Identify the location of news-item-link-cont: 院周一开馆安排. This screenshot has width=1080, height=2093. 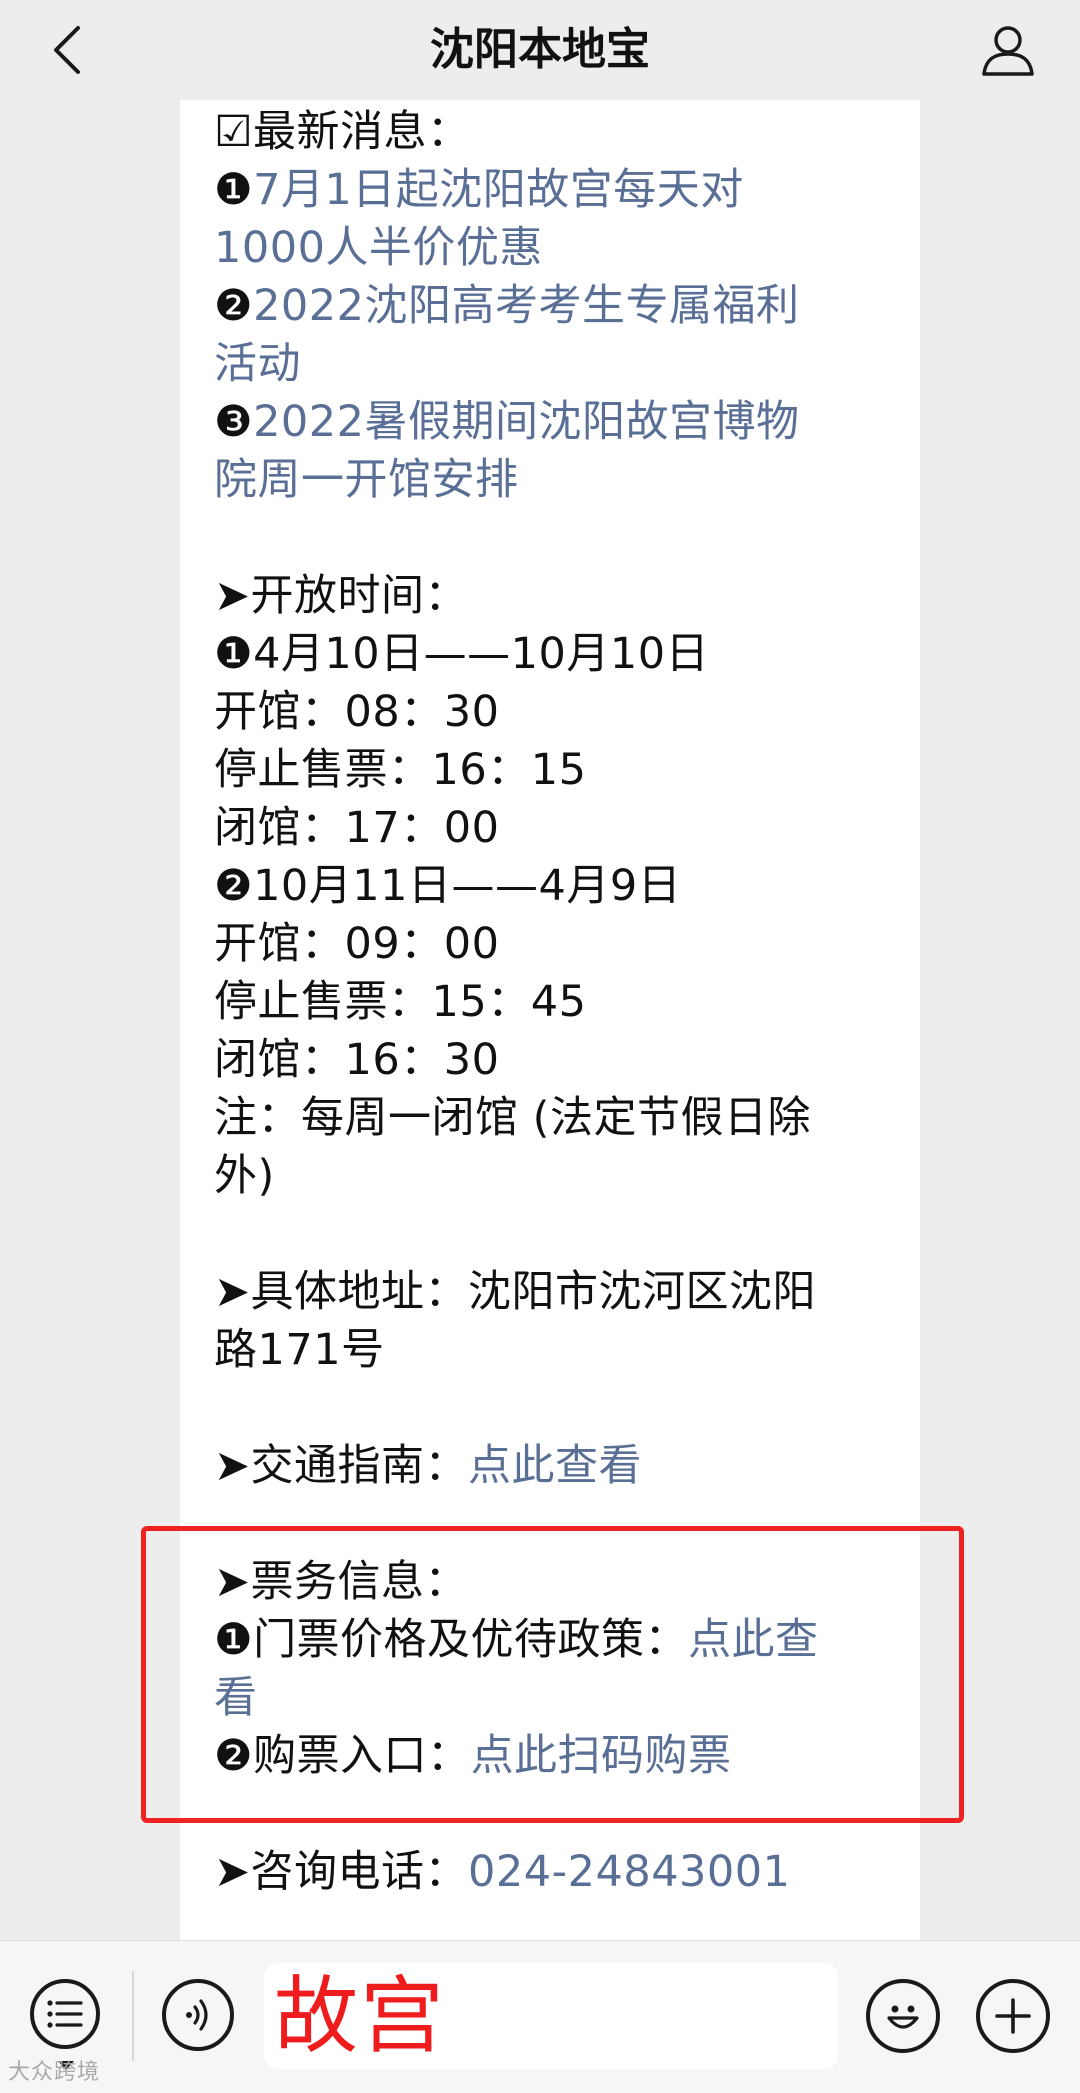
(564, 480).